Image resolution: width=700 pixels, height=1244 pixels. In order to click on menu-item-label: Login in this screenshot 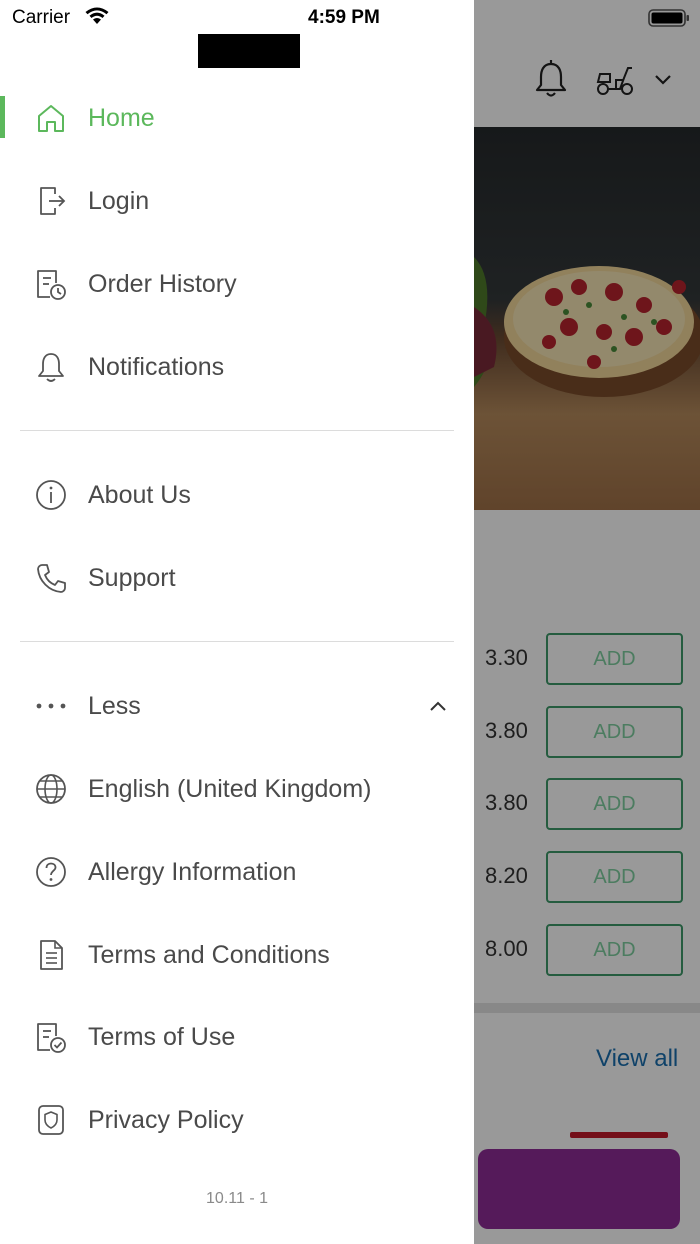, I will do `click(119, 200)`.